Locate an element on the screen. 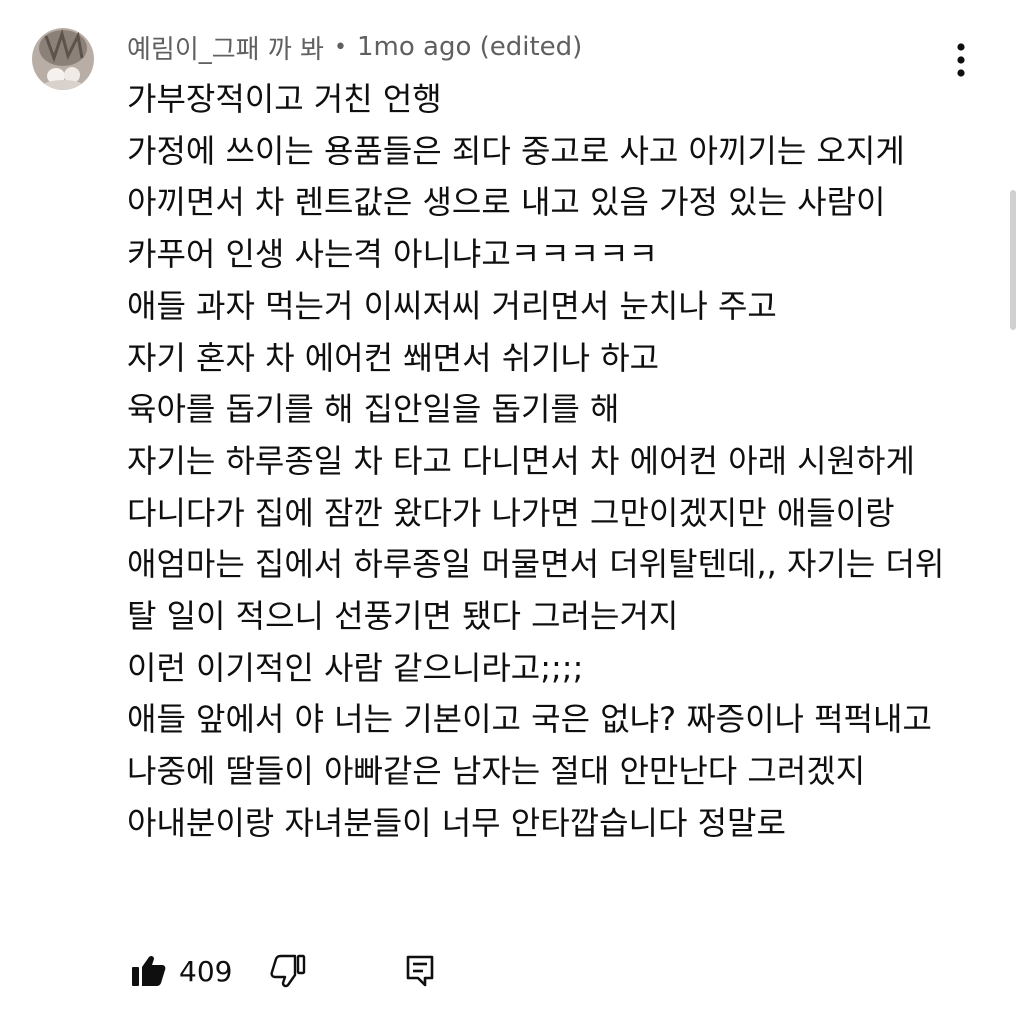  author-avatar is located at coordinates (63, 59).